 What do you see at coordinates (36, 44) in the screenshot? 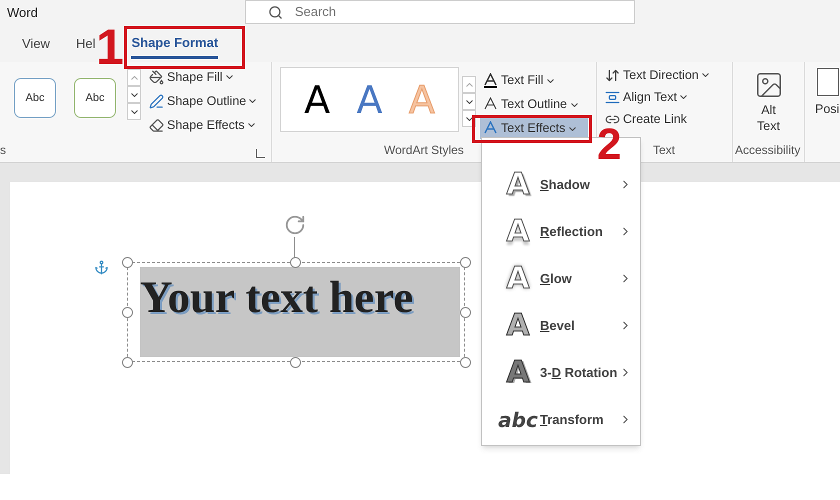
I see `ribbon-tab: View` at bounding box center [36, 44].